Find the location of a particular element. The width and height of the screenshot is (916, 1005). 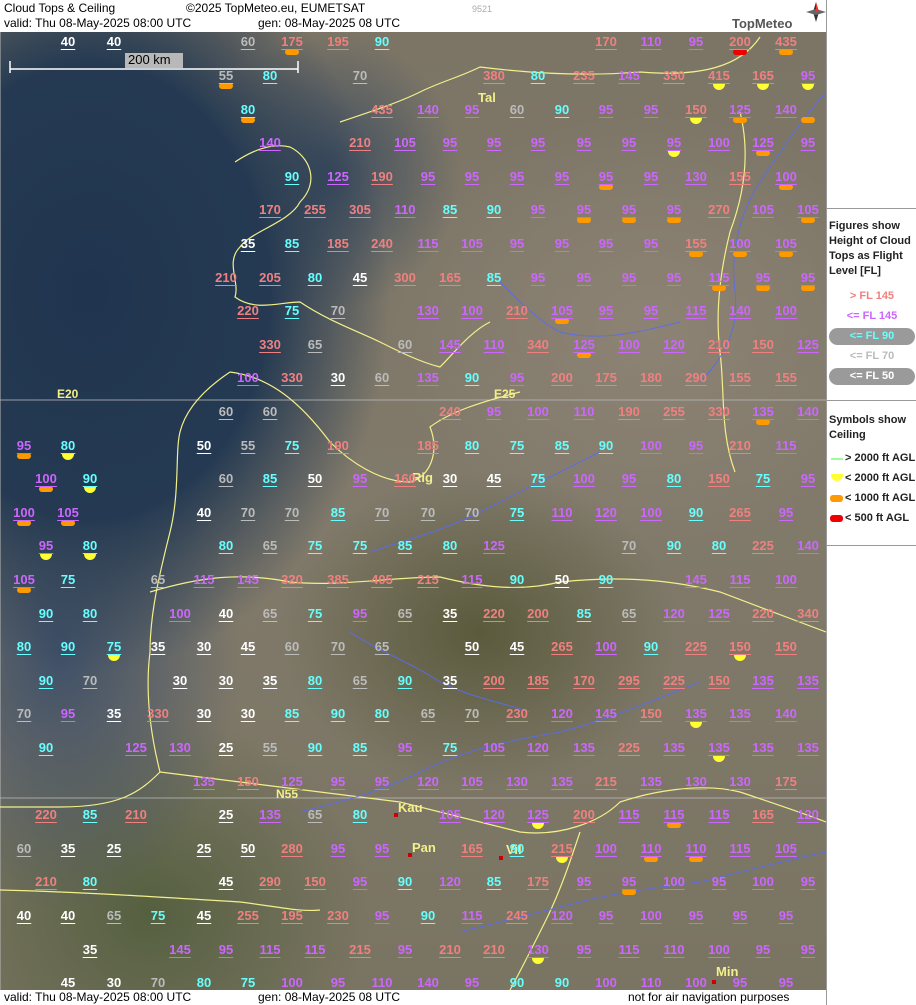

cloud-top-value: 280 is located at coordinates (292, 848).